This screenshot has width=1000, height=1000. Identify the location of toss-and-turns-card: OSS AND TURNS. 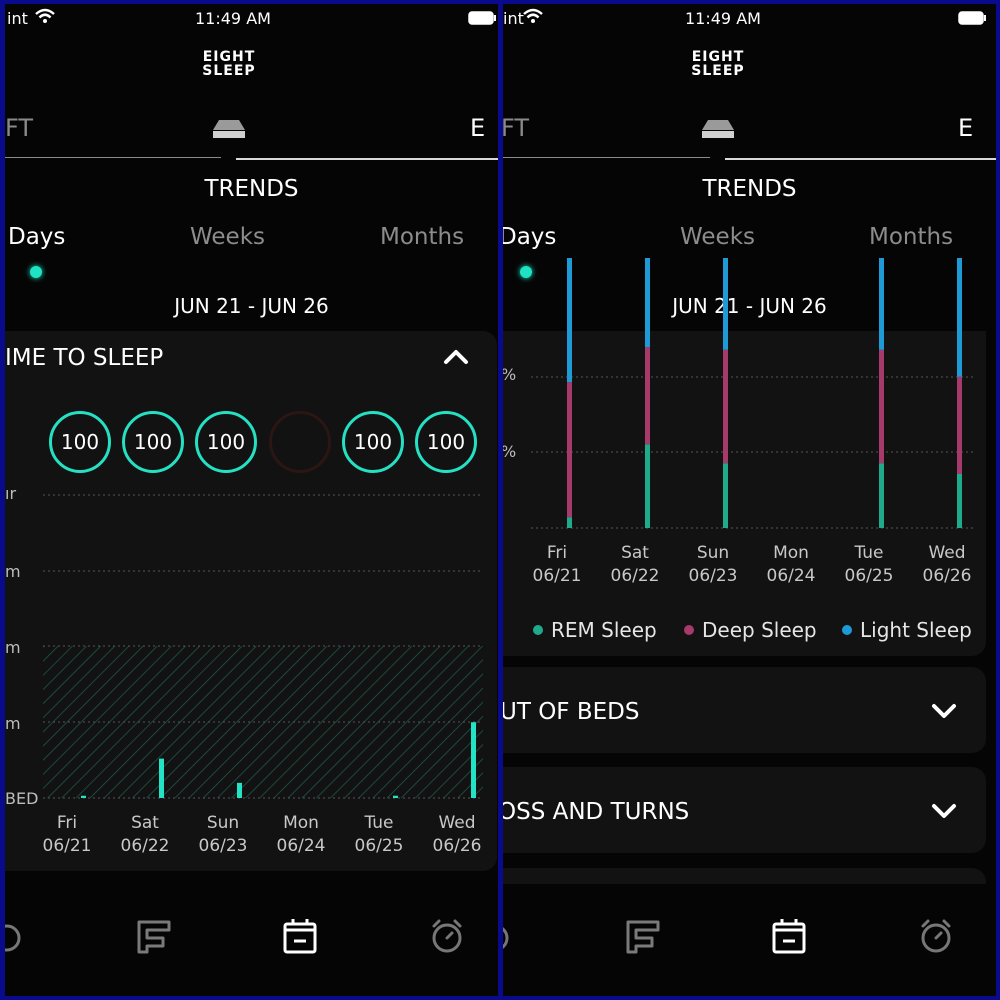
(744, 810).